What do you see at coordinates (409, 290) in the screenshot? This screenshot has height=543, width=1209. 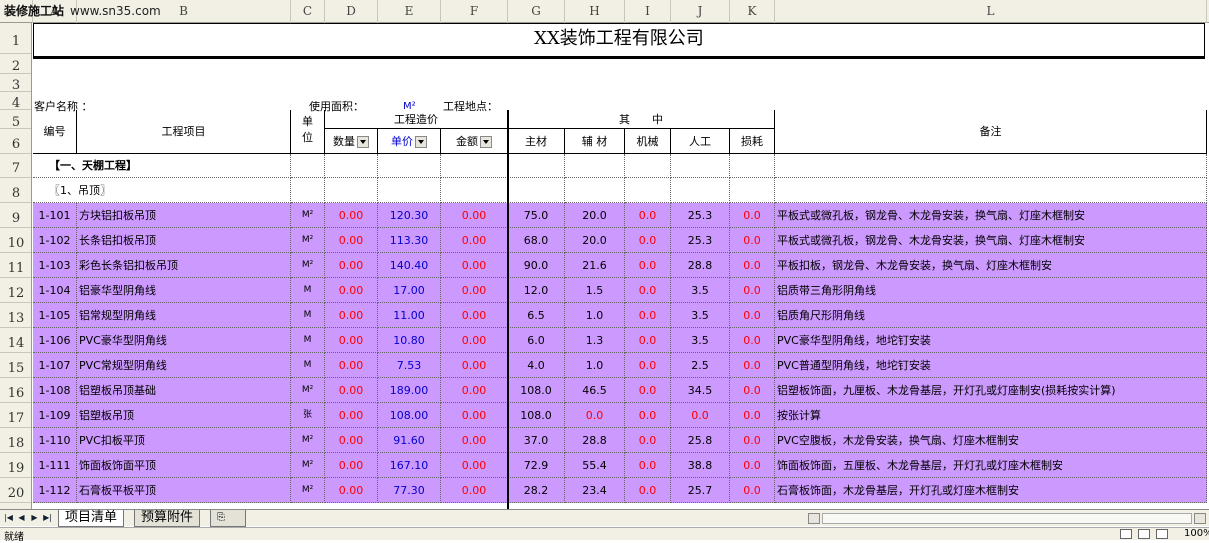 I see `table-cell-price: 17.00` at bounding box center [409, 290].